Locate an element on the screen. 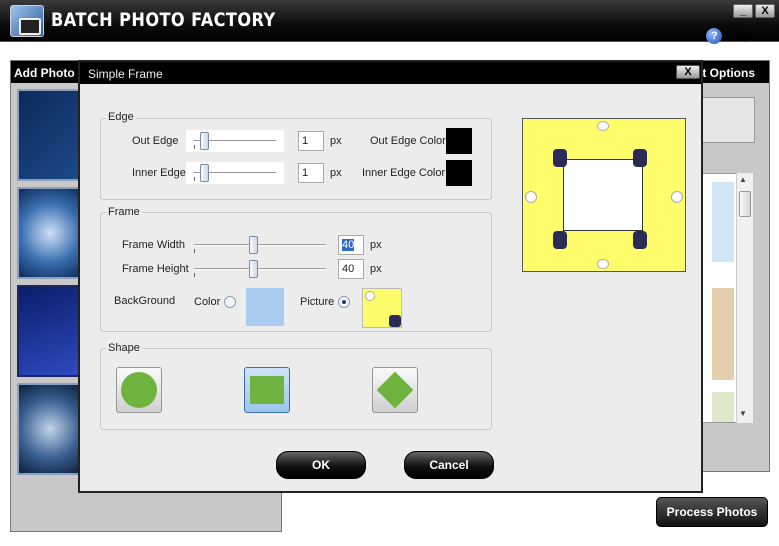 The height and width of the screenshot is (546, 779). edge-group is located at coordinates (296, 159).